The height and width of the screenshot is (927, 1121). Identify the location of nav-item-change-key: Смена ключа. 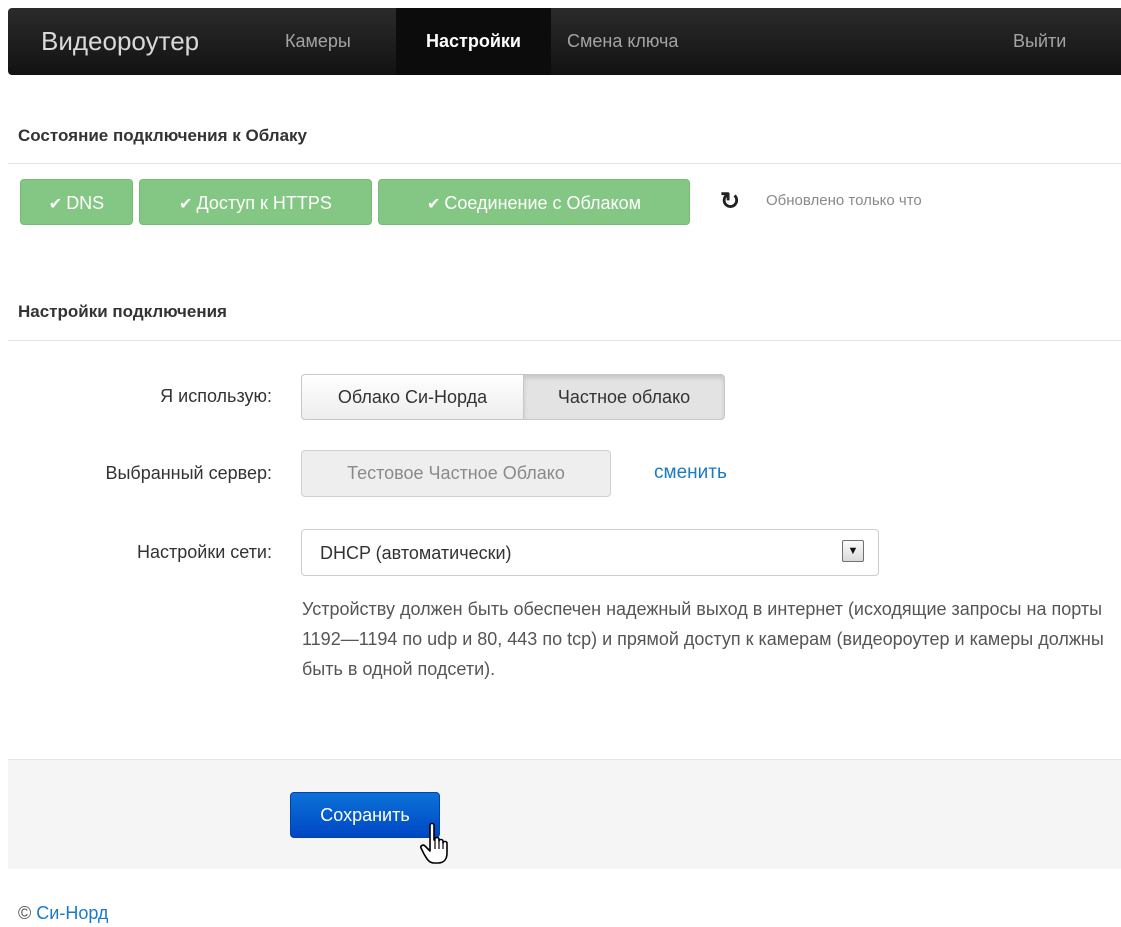
(622, 41).